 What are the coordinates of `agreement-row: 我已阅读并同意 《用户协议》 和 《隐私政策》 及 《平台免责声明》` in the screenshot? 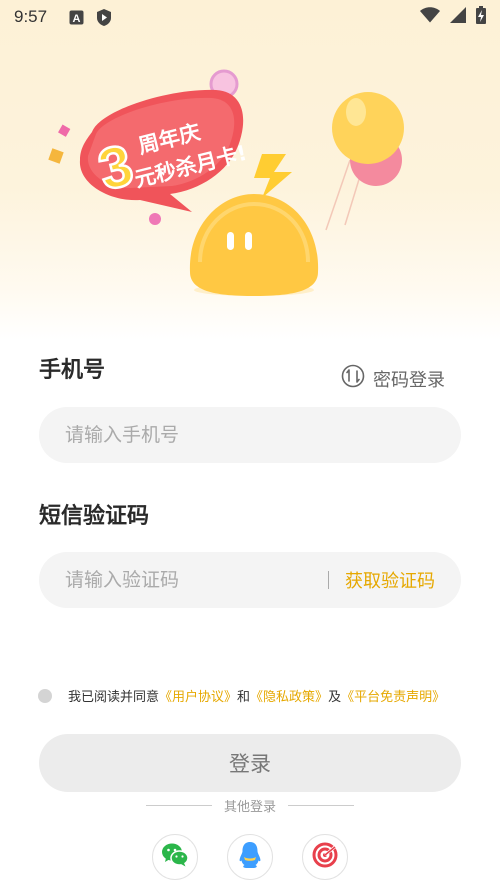 It's located at (241, 695).